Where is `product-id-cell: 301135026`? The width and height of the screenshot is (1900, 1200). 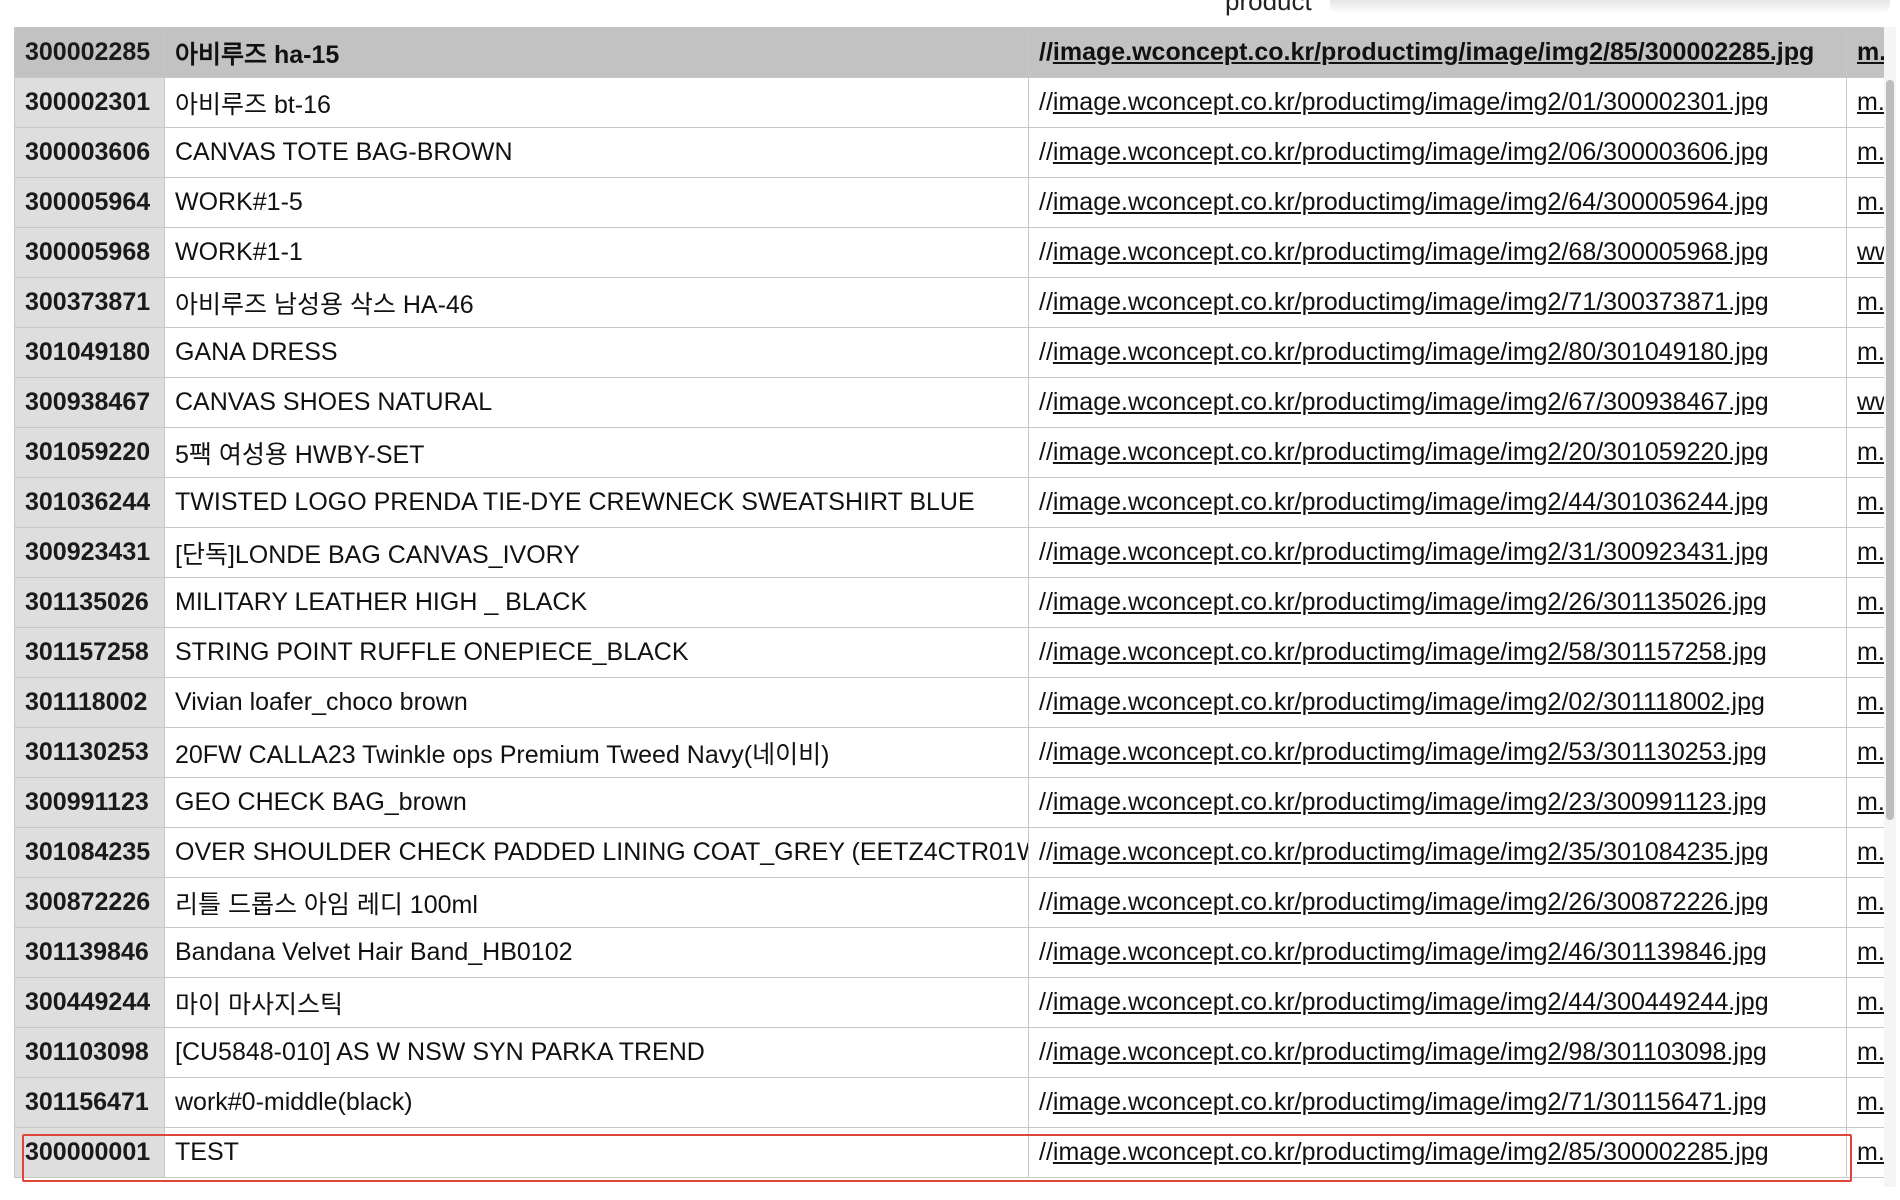 product-id-cell: 301135026 is located at coordinates (89, 602).